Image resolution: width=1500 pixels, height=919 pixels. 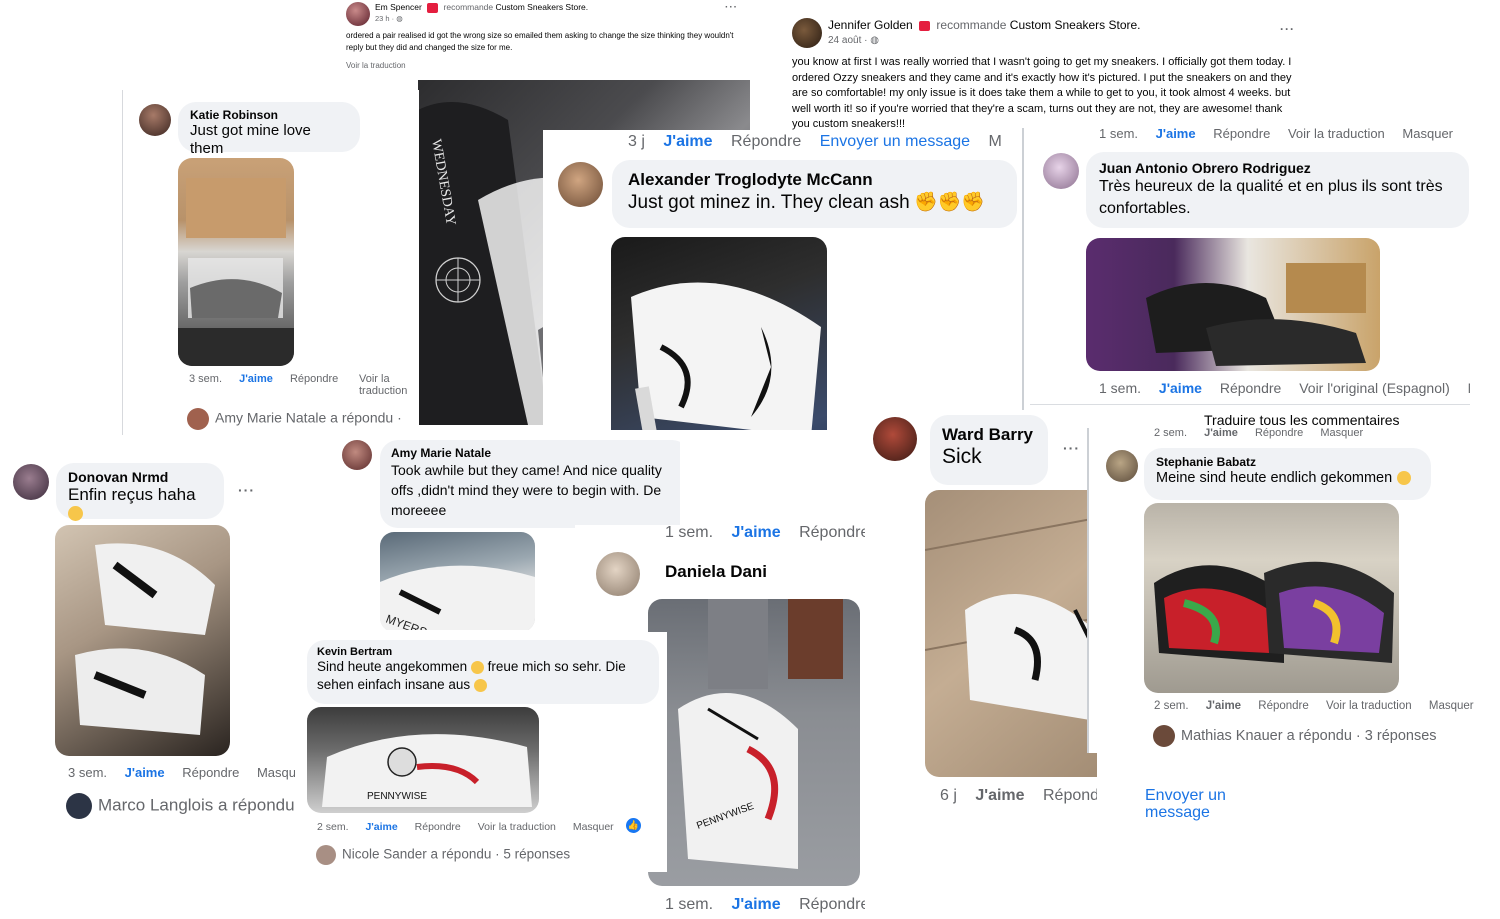 I want to click on post-time: 24 août ·, so click(x=847, y=40).